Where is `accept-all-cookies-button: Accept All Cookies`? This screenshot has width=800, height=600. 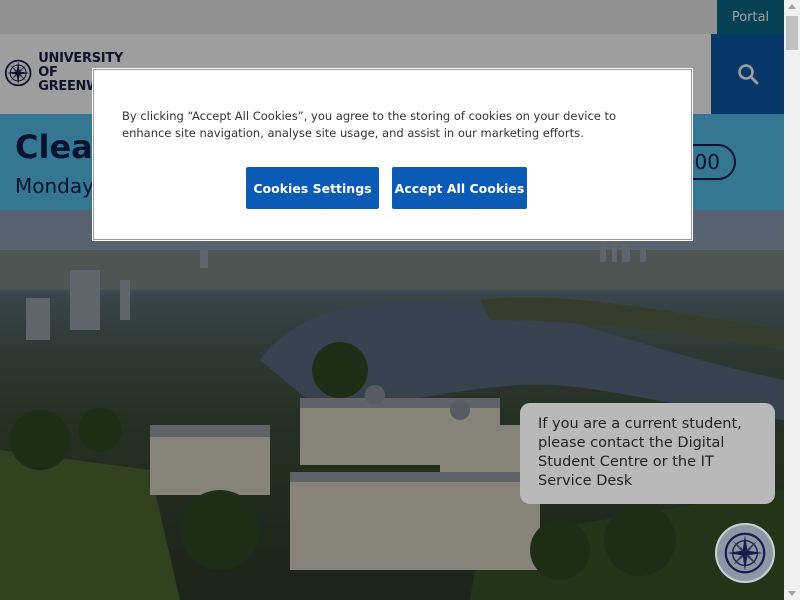 accept-all-cookies-button: Accept All Cookies is located at coordinates (459, 188).